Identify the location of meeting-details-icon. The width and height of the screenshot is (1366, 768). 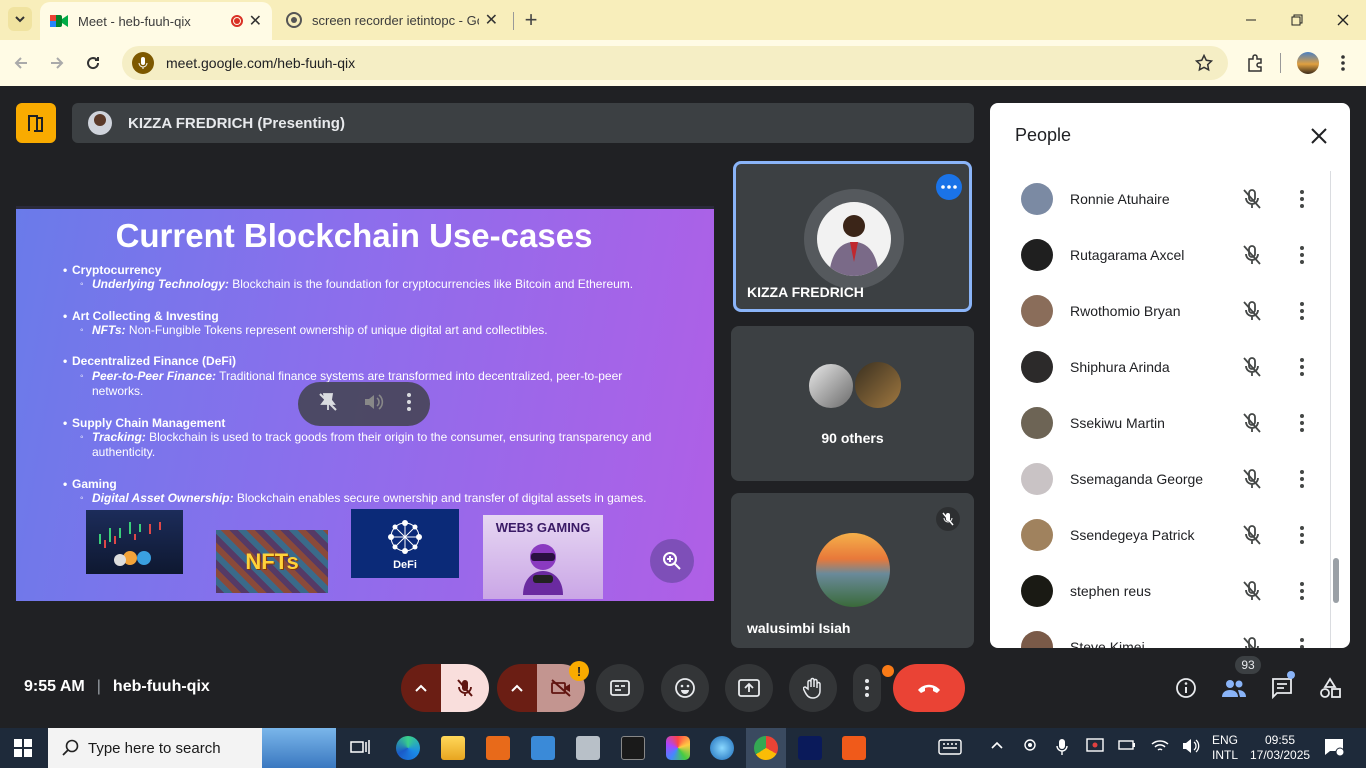
(1186, 688).